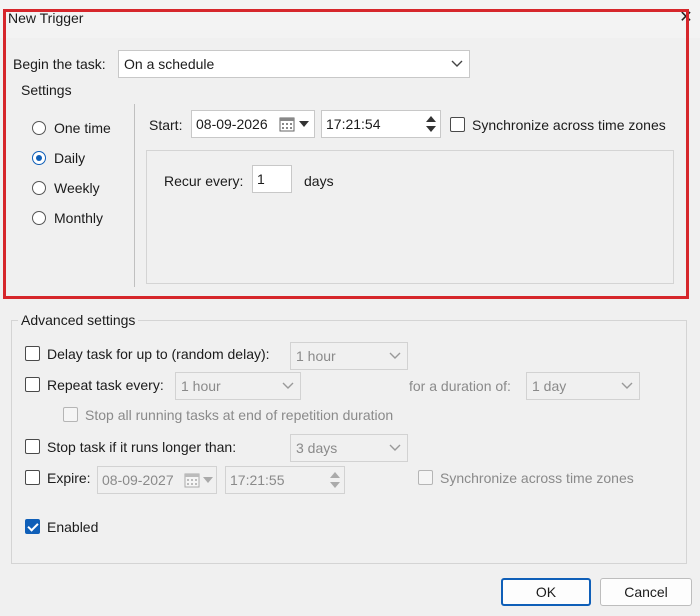 The width and height of the screenshot is (700, 616). I want to click on start-date-value: 08-09-2026, so click(232, 124).